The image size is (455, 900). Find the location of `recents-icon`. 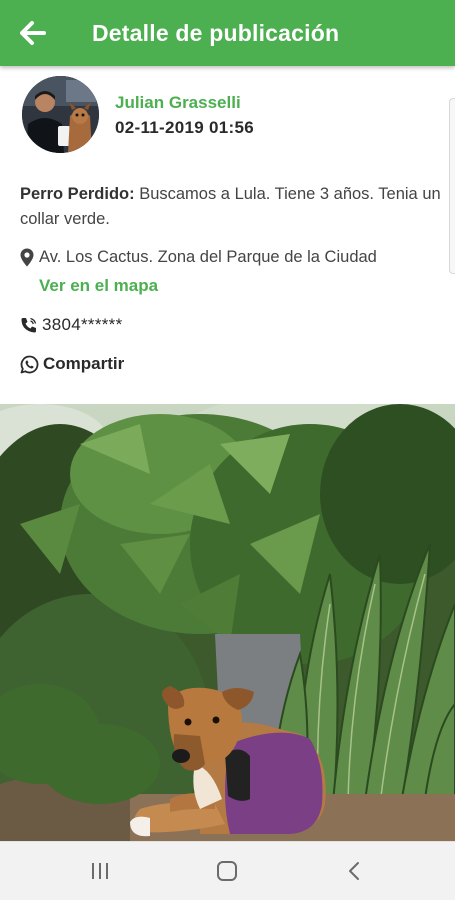

recents-icon is located at coordinates (100, 871).